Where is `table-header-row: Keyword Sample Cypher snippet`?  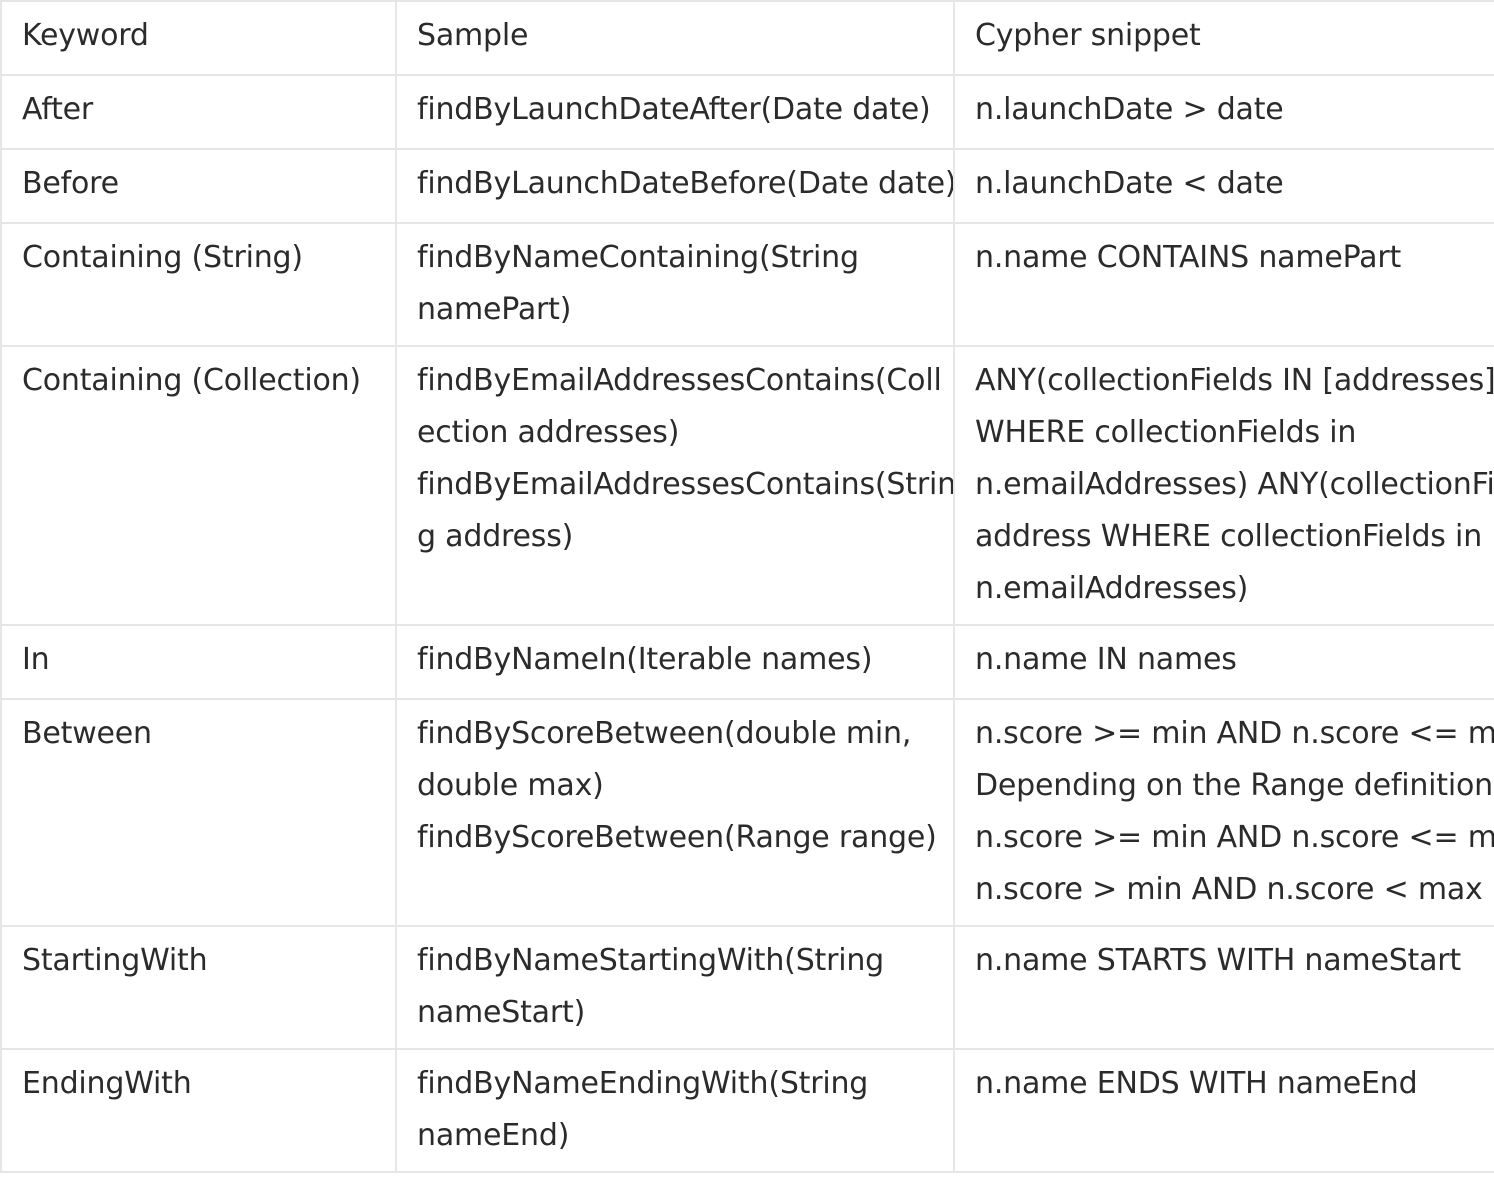
table-header-row: Keyword Sample Cypher snippet is located at coordinates (747, 38).